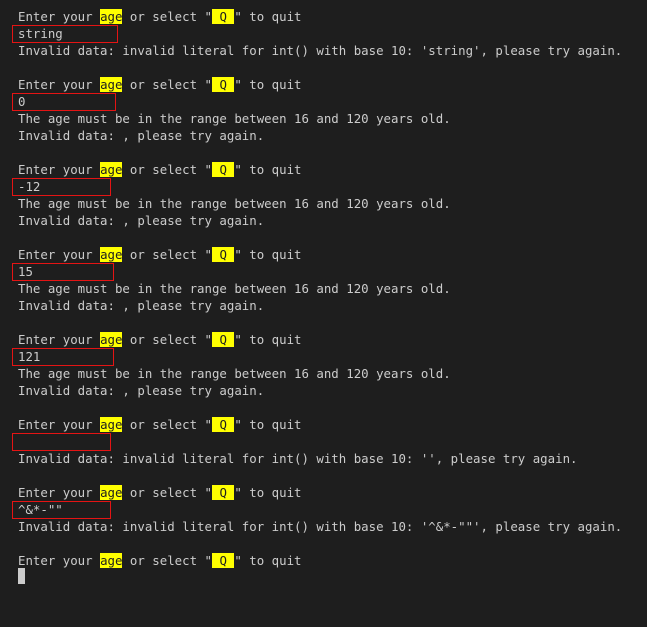  Describe the element at coordinates (25, 271) in the screenshot. I see `user-input: 15` at that location.